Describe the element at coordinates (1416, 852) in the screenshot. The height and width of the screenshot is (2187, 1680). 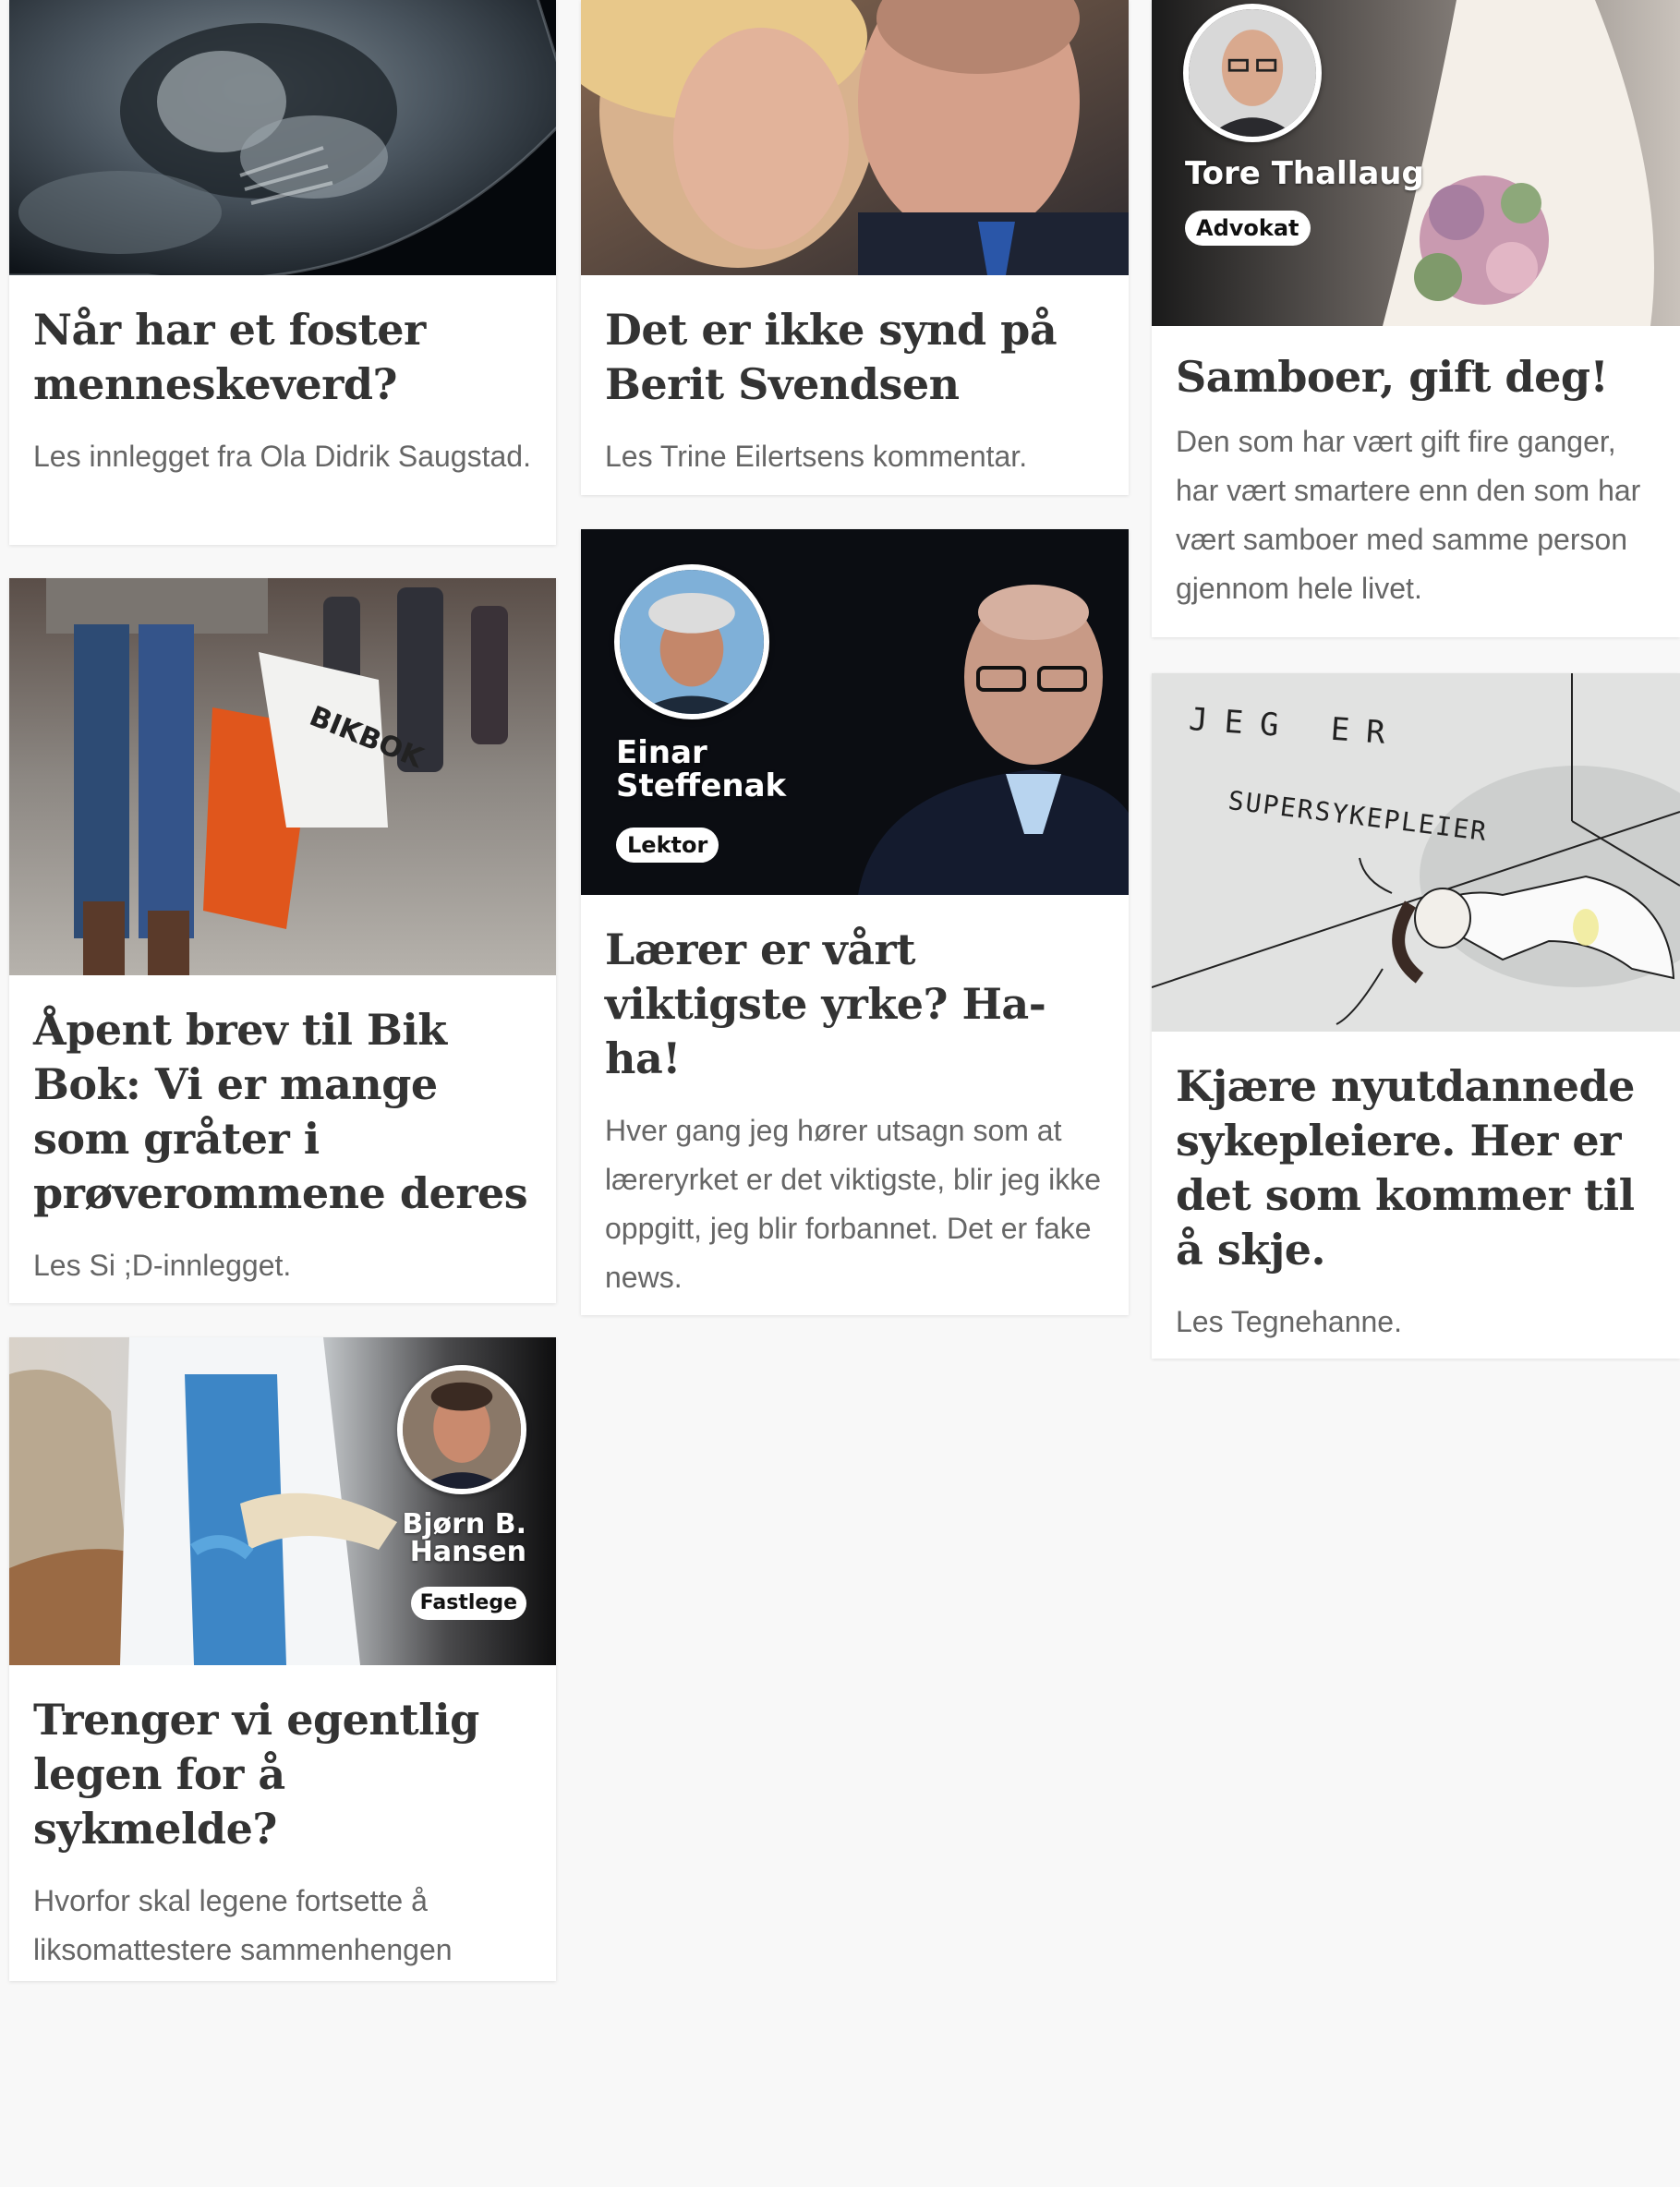
I see `drawing-image: JEG ER SUPERSYKEPLEIER` at that location.